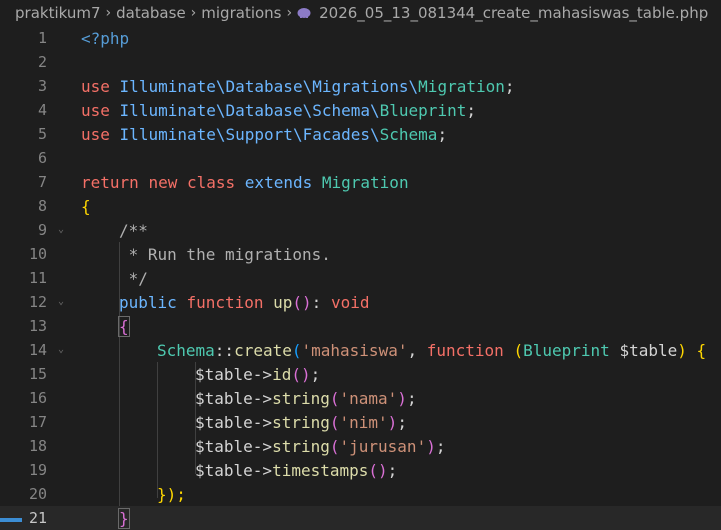 The image size is (721, 530). I want to click on string-literal: 'jurusan', so click(383, 446).